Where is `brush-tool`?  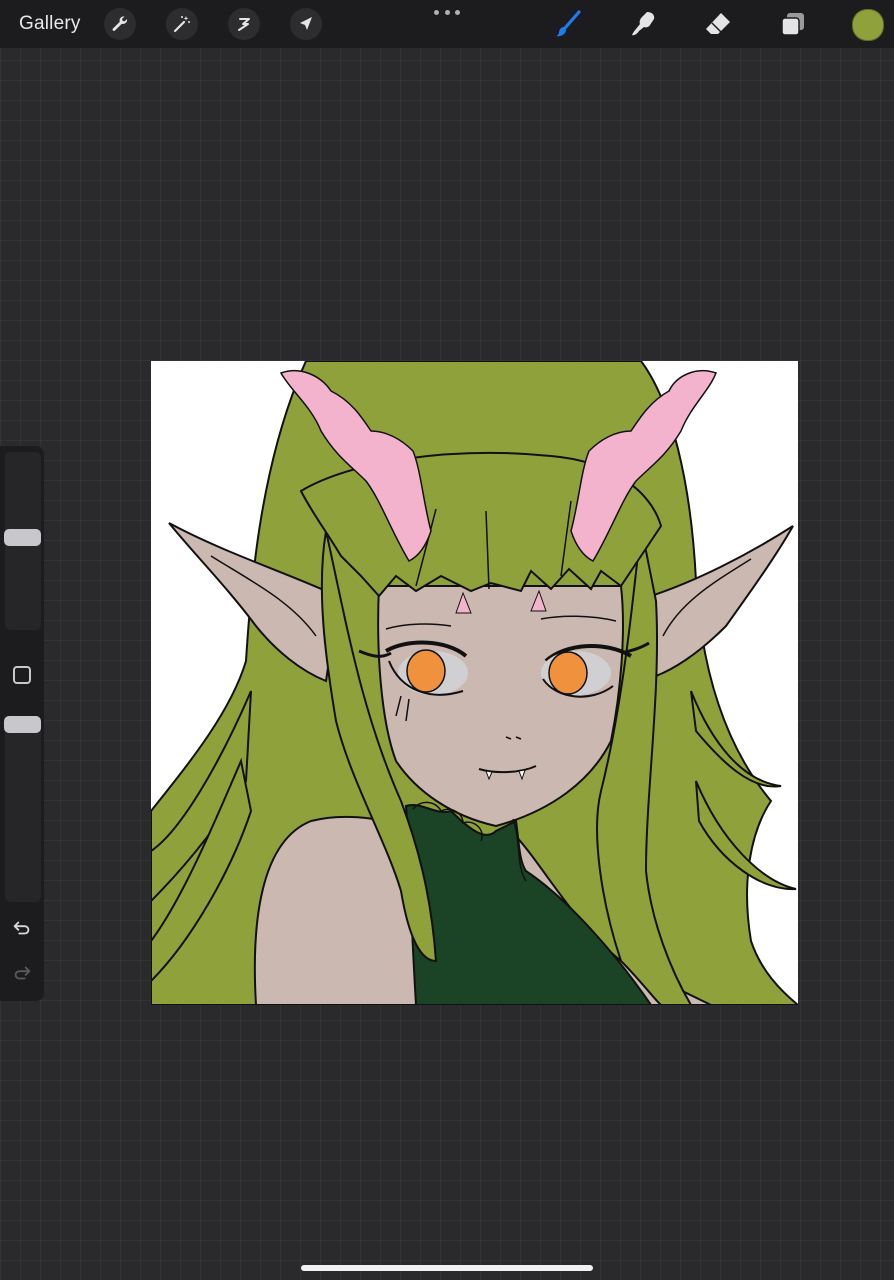
brush-tool is located at coordinates (568, 24).